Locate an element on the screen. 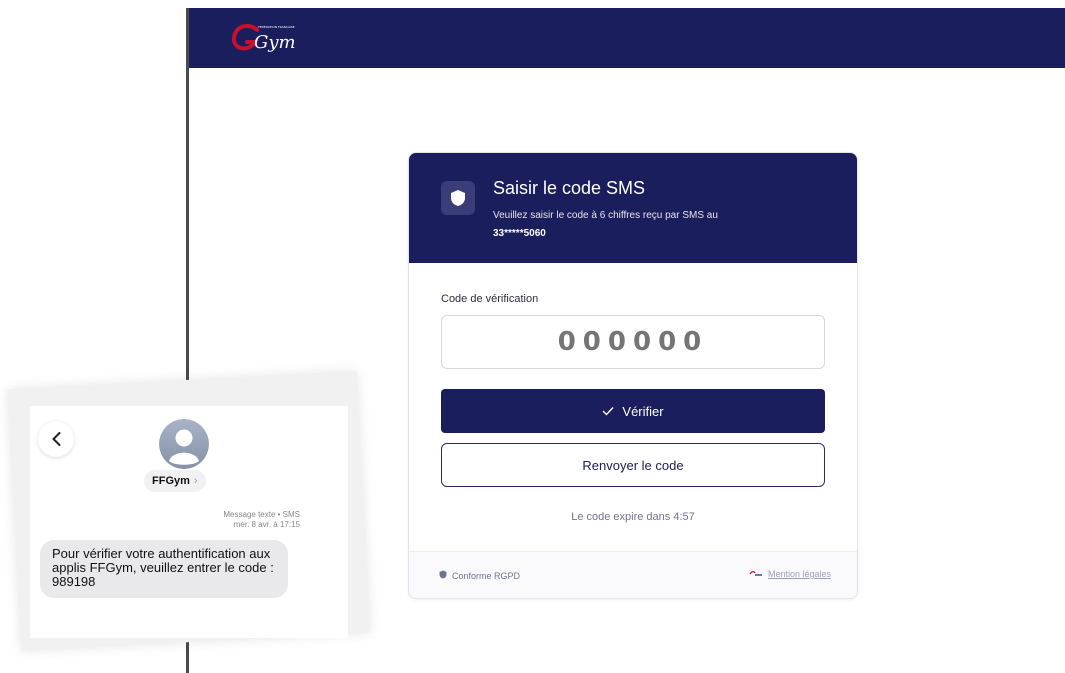 The height and width of the screenshot is (673, 1065). top-navigation-bar: Gym FÉDÉRATION FRANÇAISE is located at coordinates (627, 38).